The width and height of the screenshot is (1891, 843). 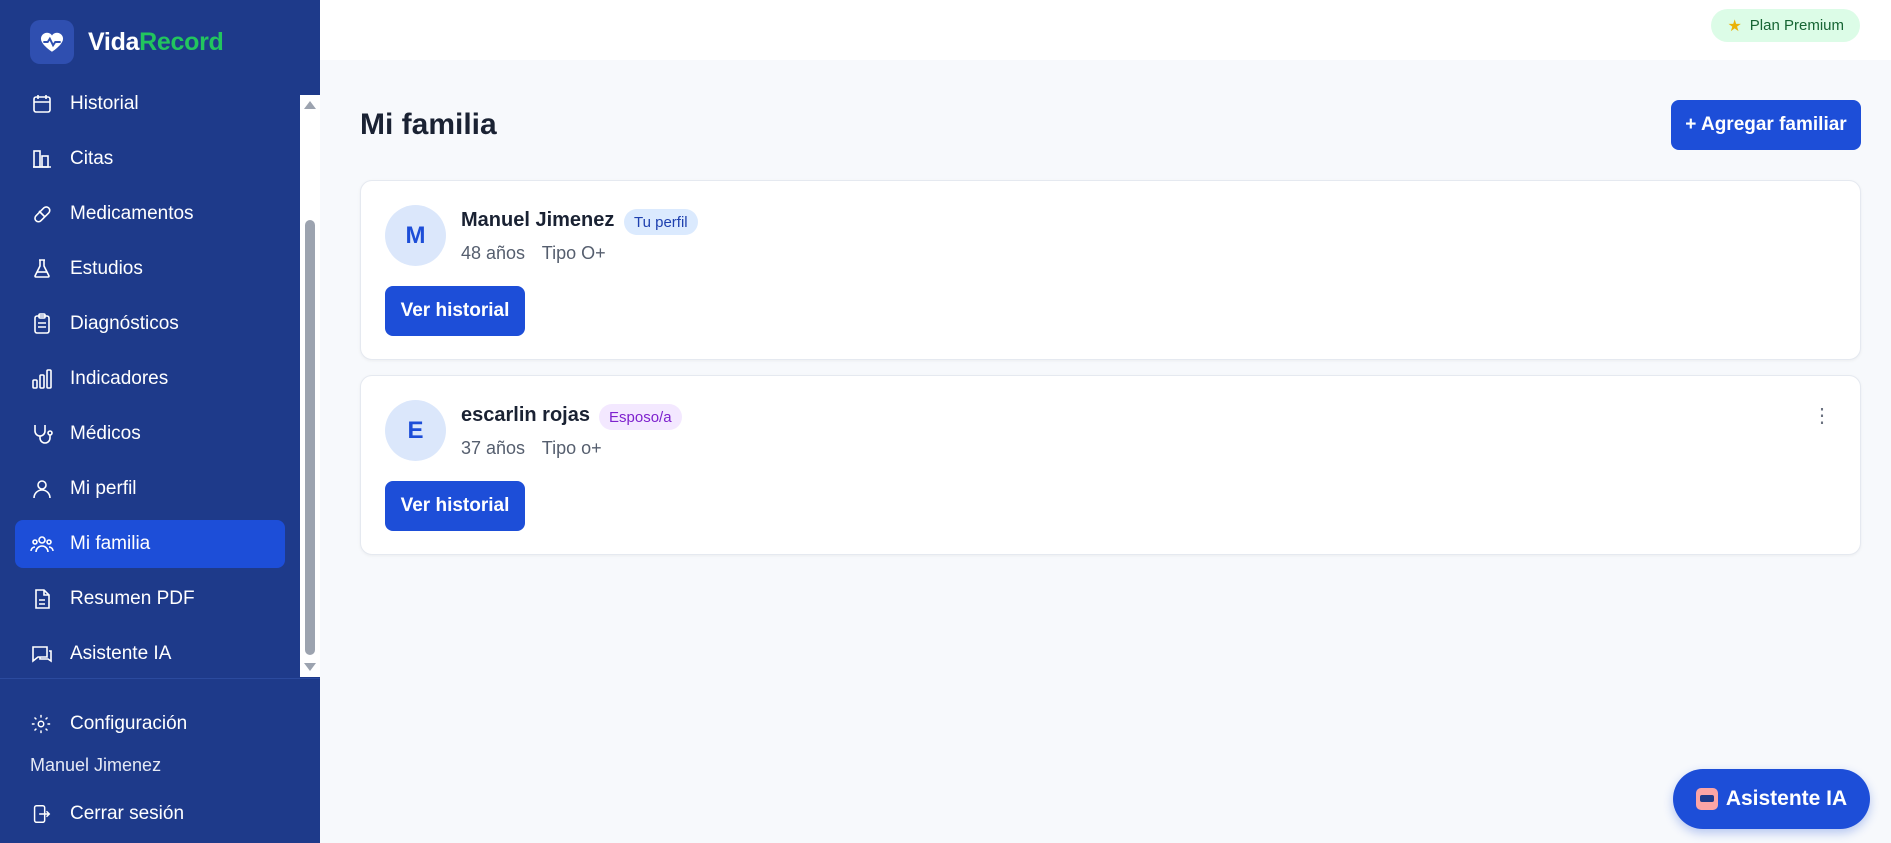 What do you see at coordinates (52, 42) in the screenshot?
I see `heart-pulse-icon` at bounding box center [52, 42].